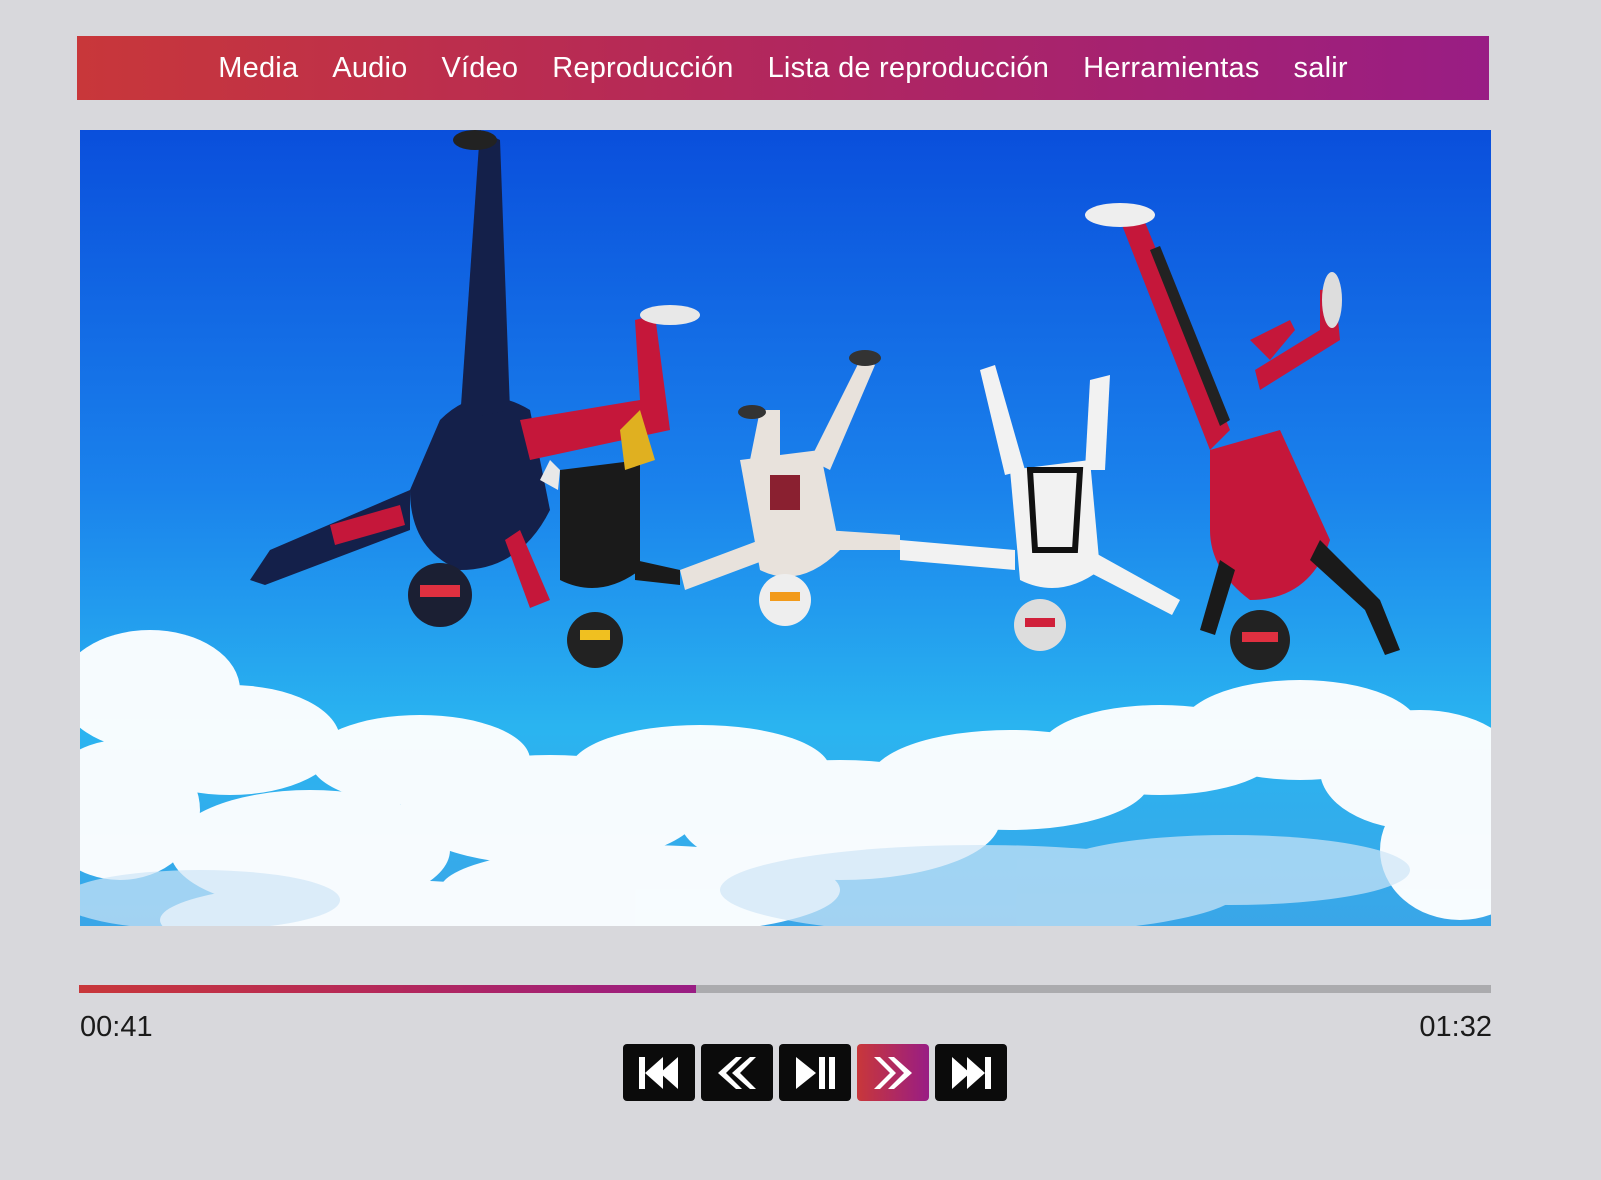 Image resolution: width=1601 pixels, height=1180 pixels. Describe the element at coordinates (116, 1027) in the screenshot. I see `current-time: 00:41` at that location.